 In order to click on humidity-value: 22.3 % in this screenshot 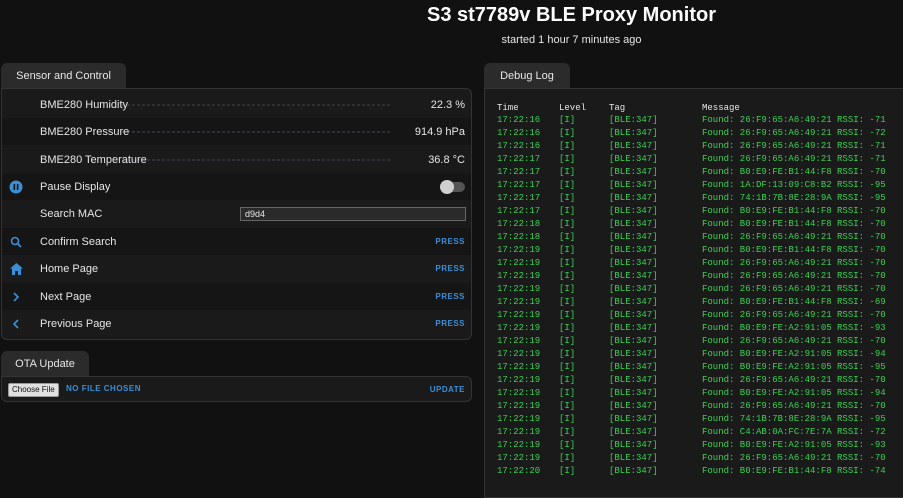, I will do `click(447, 104)`.